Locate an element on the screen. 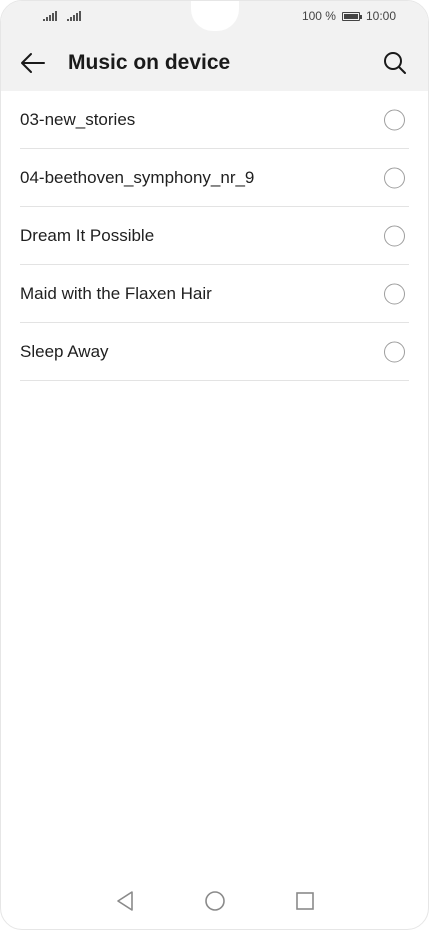 This screenshot has width=429, height=930. status-right: 100 % 10:00 is located at coordinates (349, 16).